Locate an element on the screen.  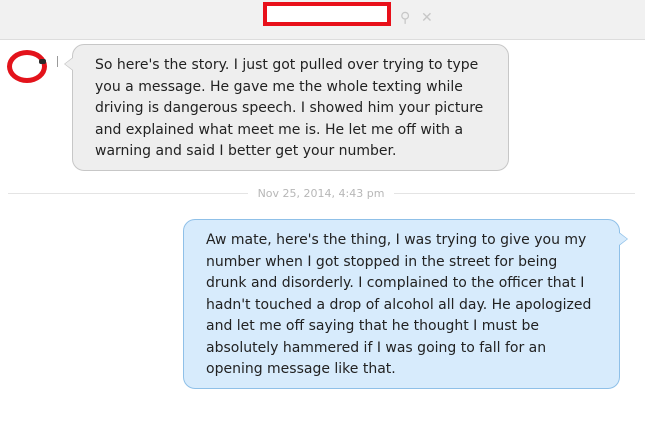
close-icon: ✕ is located at coordinates (427, 18).